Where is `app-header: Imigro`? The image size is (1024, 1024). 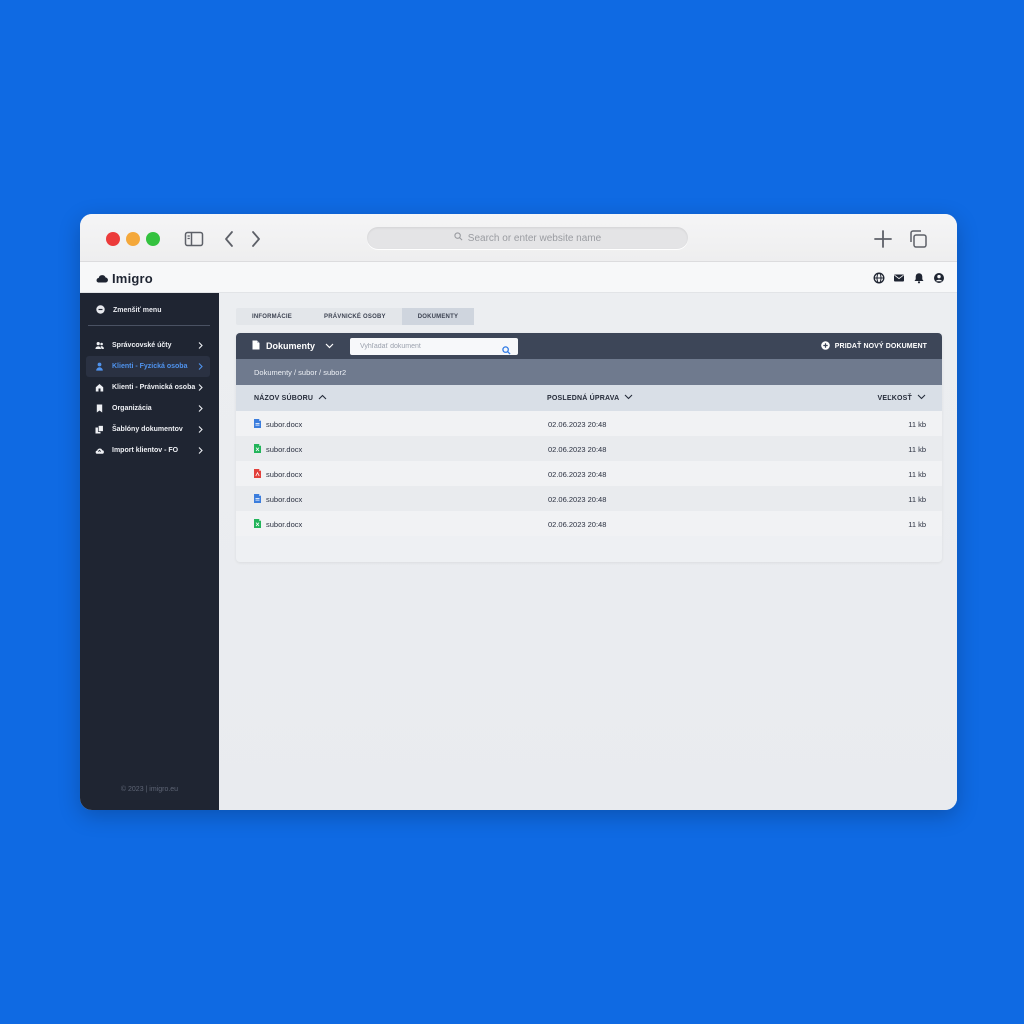
app-header: Imigro is located at coordinates (518, 277).